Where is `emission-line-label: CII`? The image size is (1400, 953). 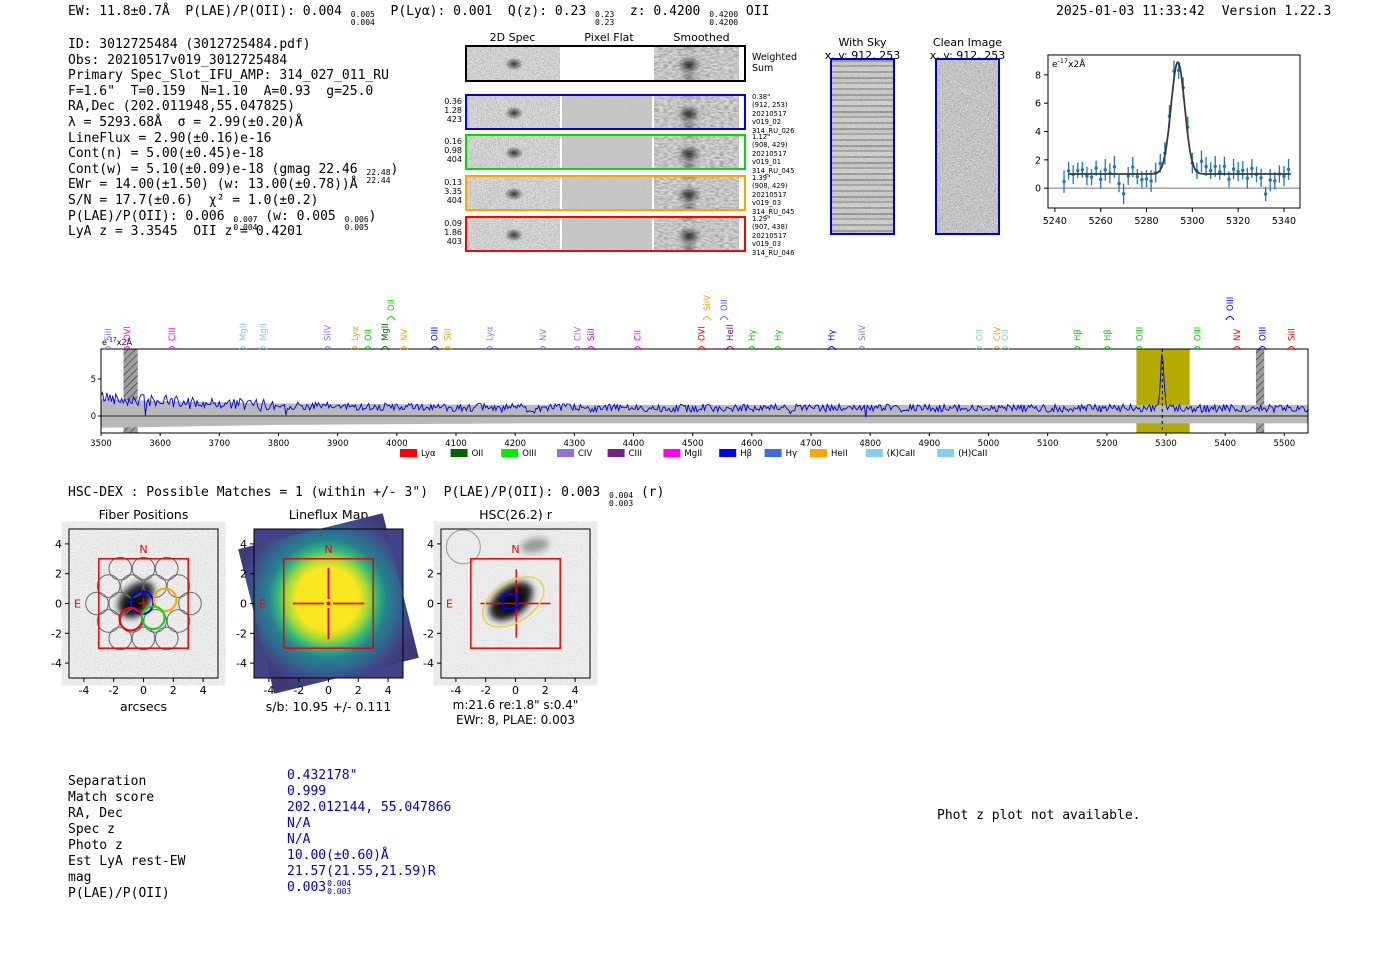
emission-line-label: CII is located at coordinates (639, 335).